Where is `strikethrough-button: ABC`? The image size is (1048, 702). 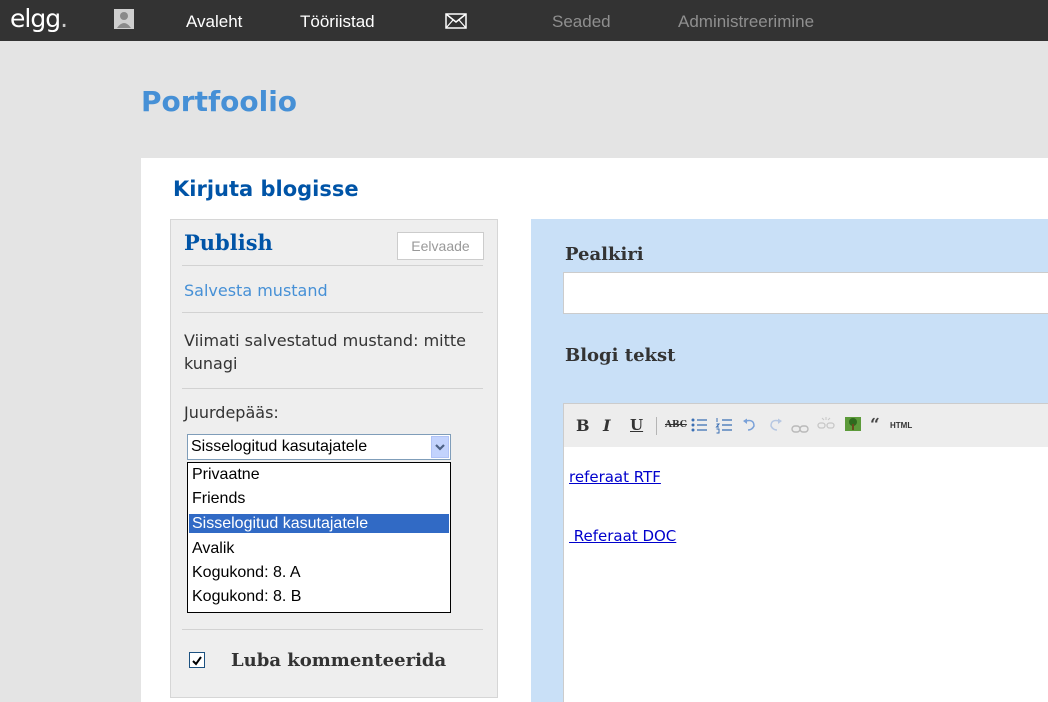
strikethrough-button: ABC is located at coordinates (676, 425).